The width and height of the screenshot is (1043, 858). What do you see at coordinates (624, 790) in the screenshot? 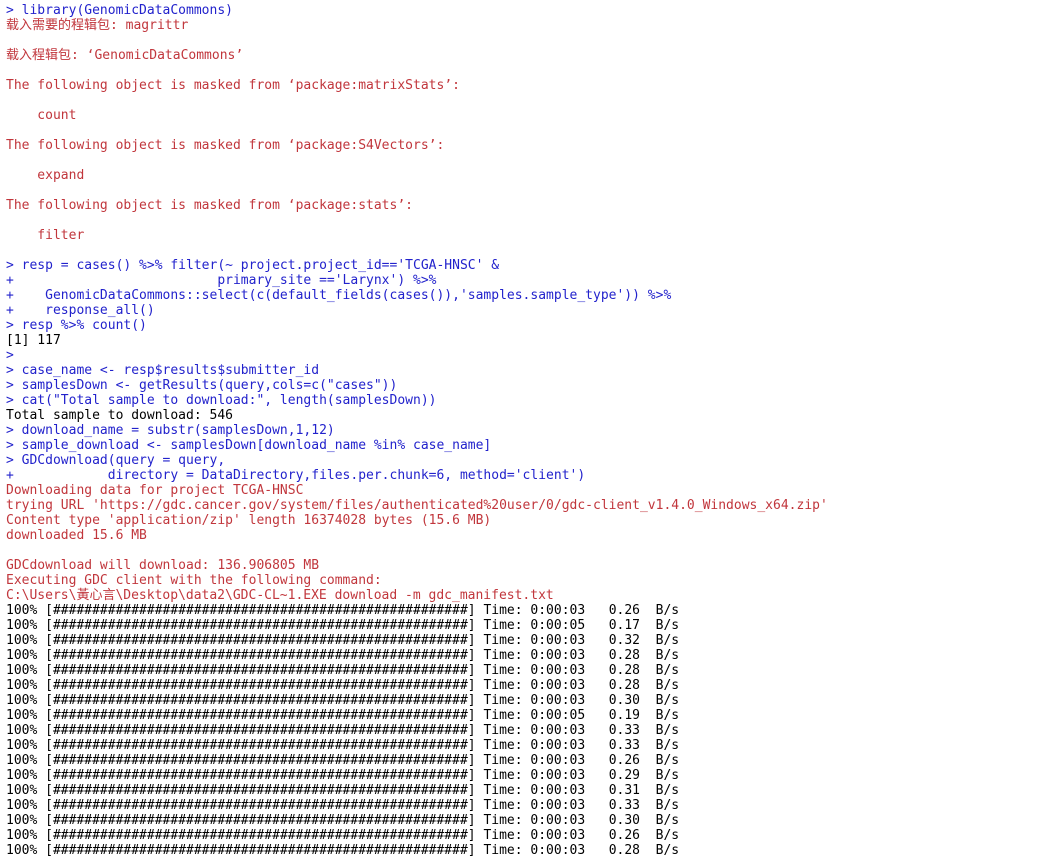
I see `progress-rate-value: 0.31` at bounding box center [624, 790].